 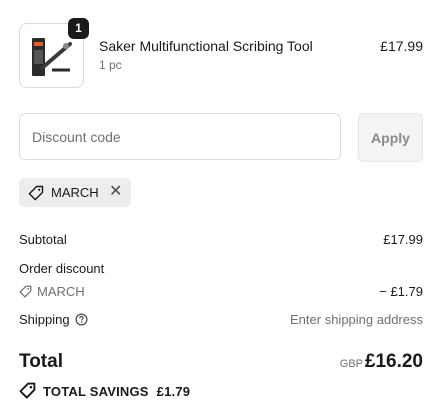 What do you see at coordinates (41, 361) in the screenshot?
I see `total-label: Total` at bounding box center [41, 361].